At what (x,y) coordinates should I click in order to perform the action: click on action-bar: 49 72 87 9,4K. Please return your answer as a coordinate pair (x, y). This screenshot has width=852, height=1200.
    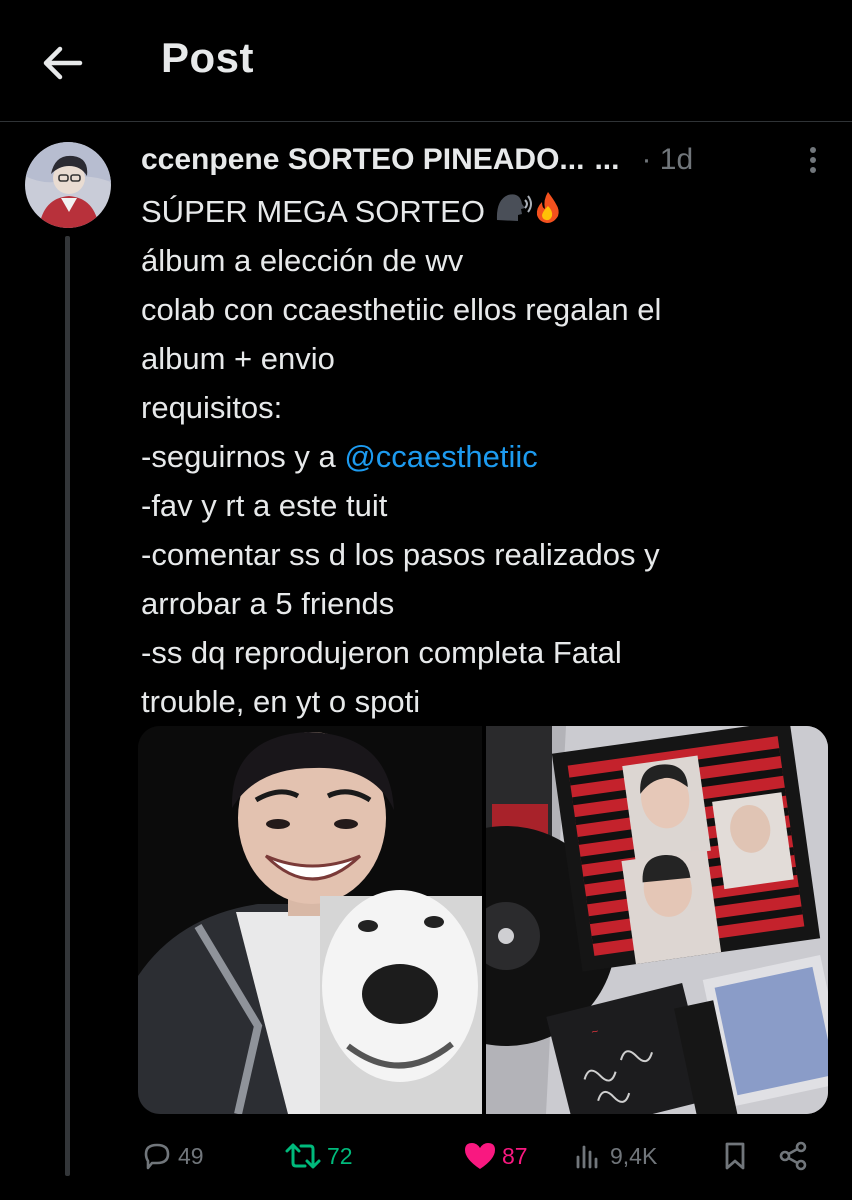
    Looking at the image, I should click on (486, 1156).